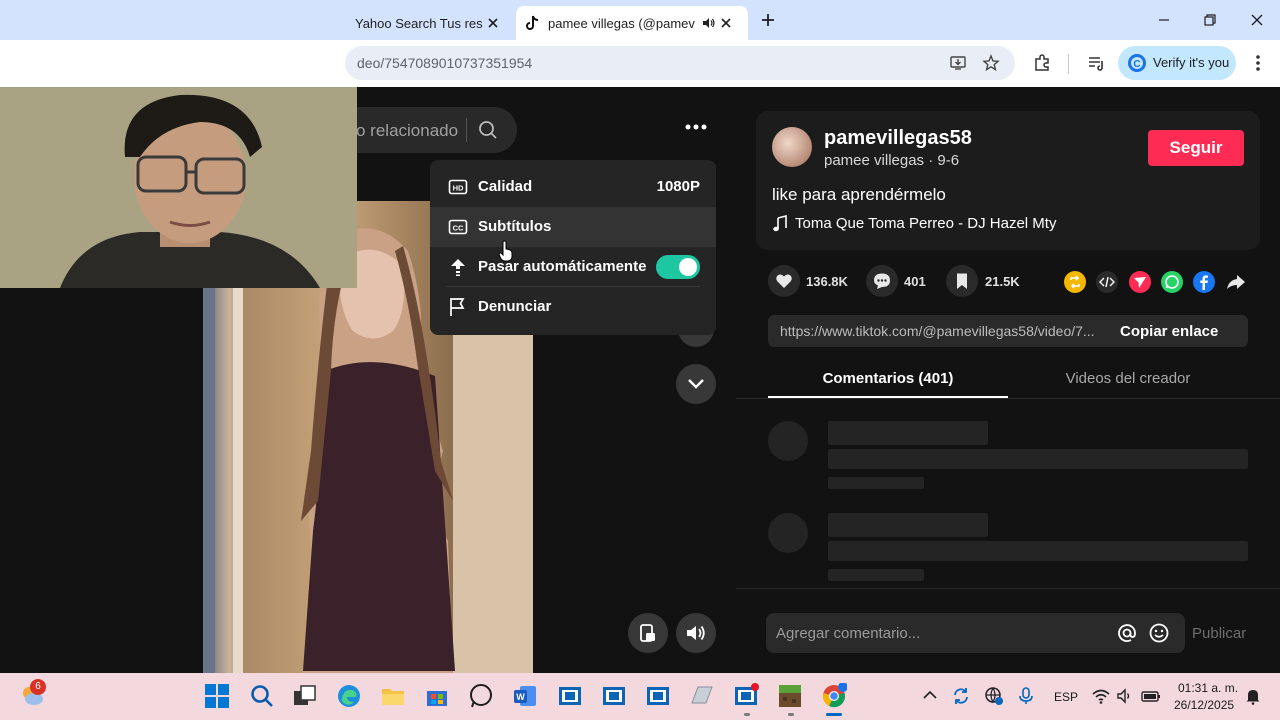 This screenshot has height=720, width=1280. What do you see at coordinates (437, 696) in the screenshot?
I see `microsoft-store-icon` at bounding box center [437, 696].